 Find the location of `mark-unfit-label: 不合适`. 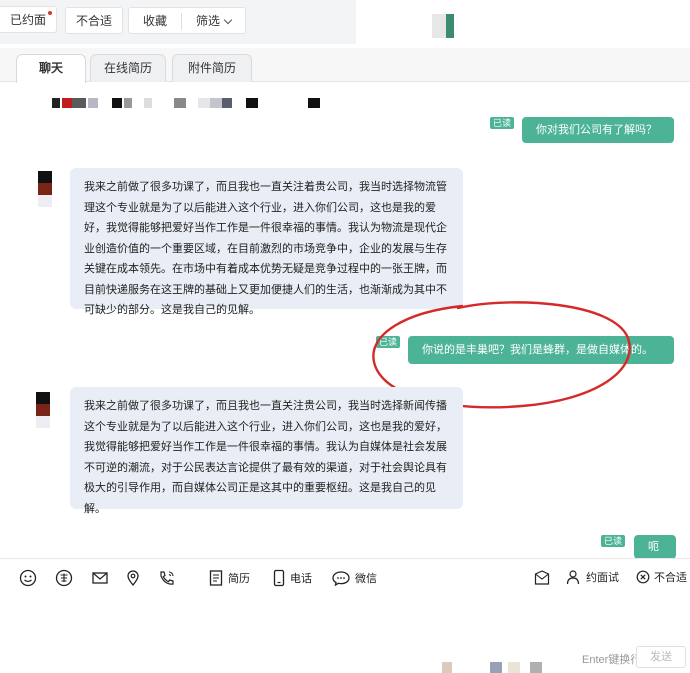

mark-unfit-label: 不合适 is located at coordinates (670, 578).